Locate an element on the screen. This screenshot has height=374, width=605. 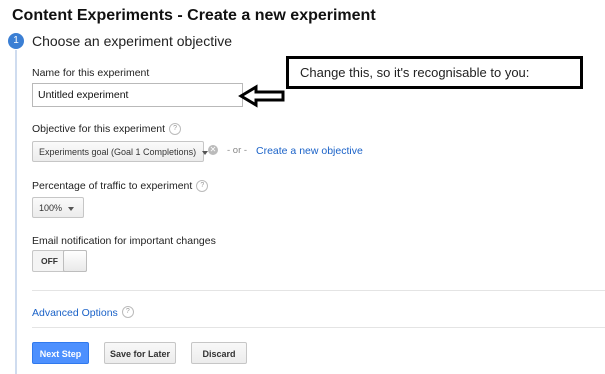
objective-label-text: Objective for this experiment is located at coordinates (99, 129).